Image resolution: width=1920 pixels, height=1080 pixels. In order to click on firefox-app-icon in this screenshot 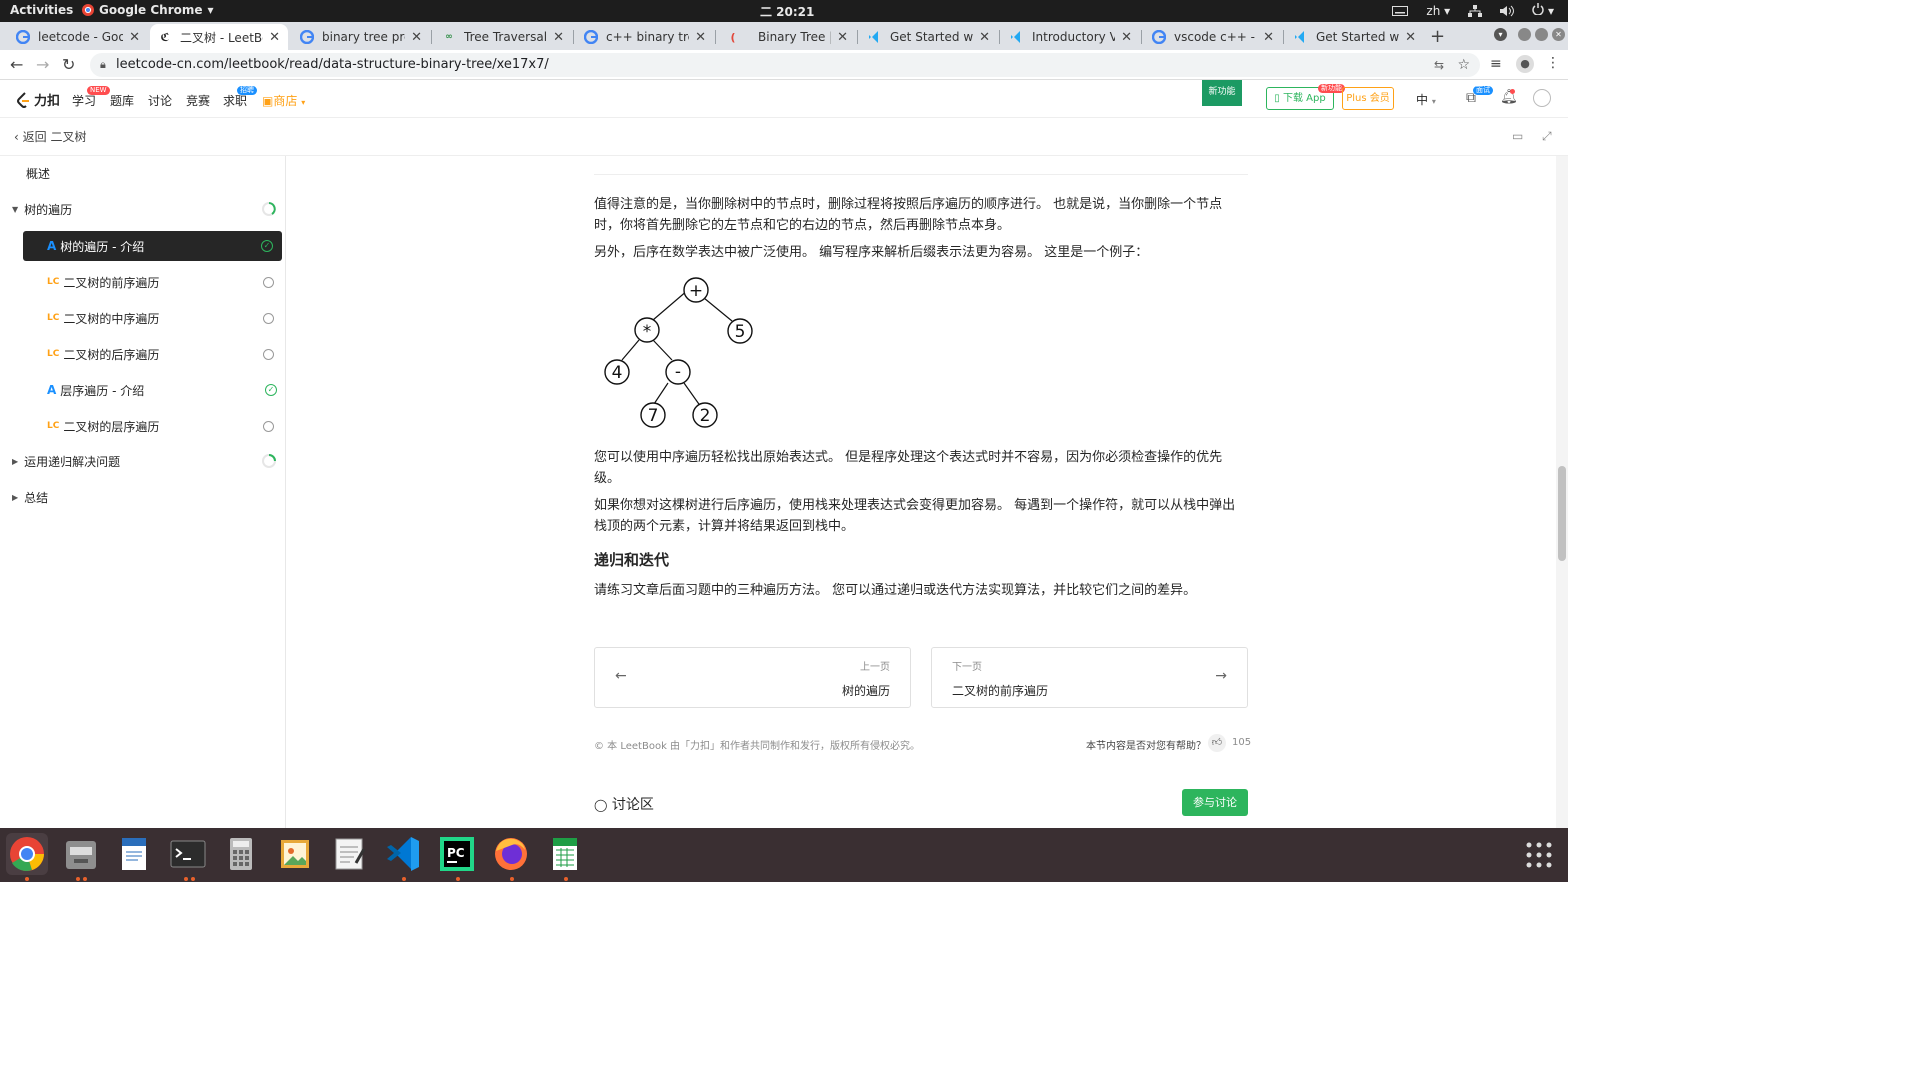, I will do `click(511, 854)`.